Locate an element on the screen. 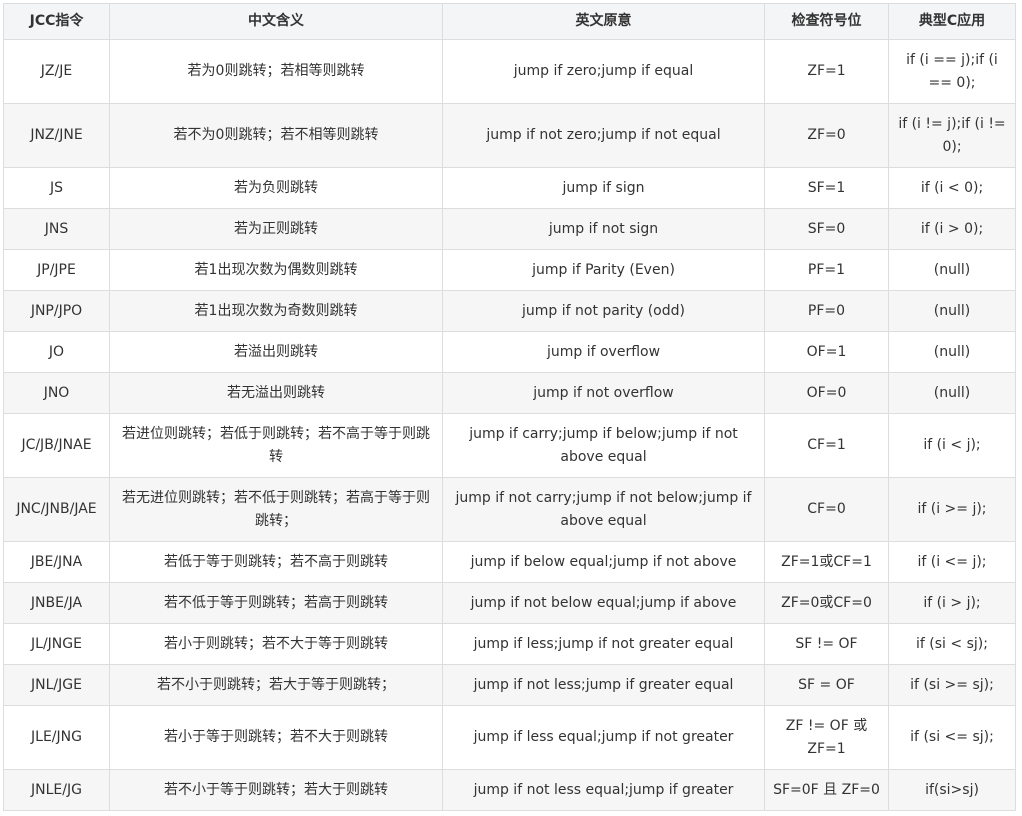  cell-c-usage: if(si>sj) is located at coordinates (952, 790).